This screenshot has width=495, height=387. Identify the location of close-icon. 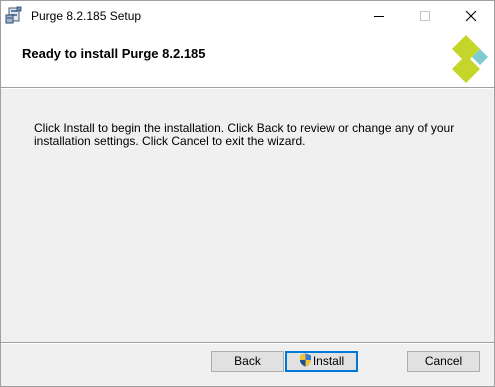
(471, 16).